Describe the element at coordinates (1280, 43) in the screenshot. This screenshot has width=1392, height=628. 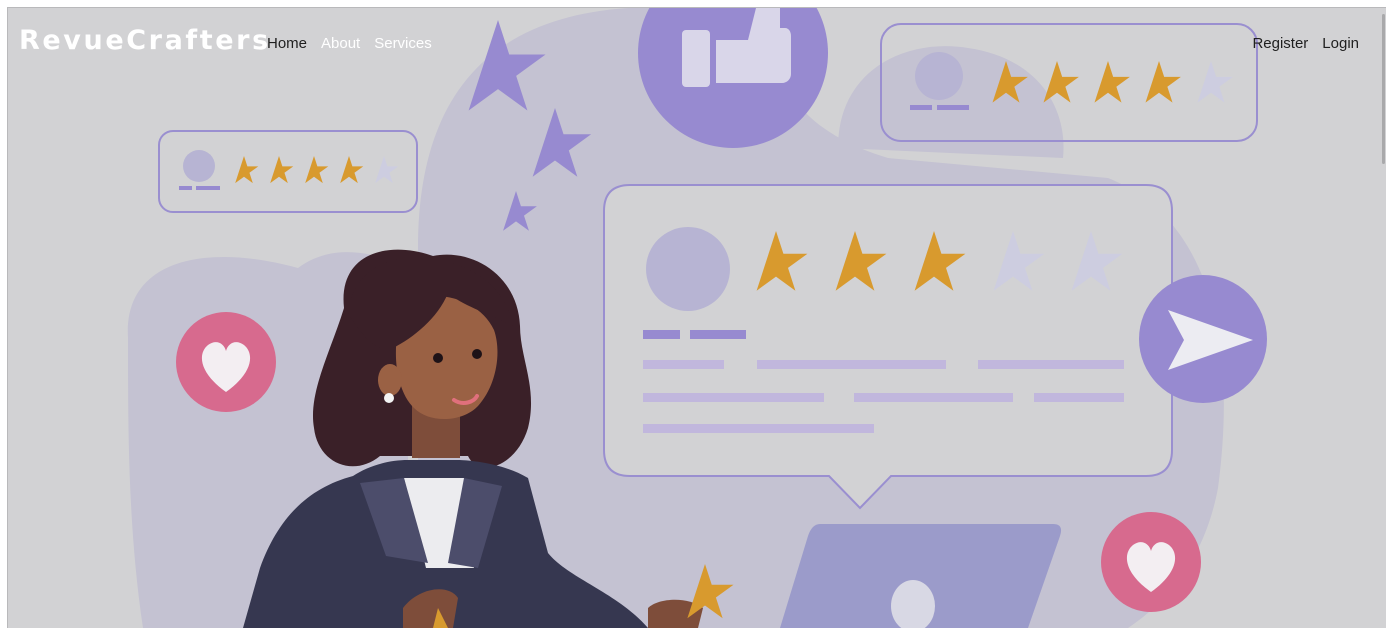
I see `nav-register-link: Register` at that location.